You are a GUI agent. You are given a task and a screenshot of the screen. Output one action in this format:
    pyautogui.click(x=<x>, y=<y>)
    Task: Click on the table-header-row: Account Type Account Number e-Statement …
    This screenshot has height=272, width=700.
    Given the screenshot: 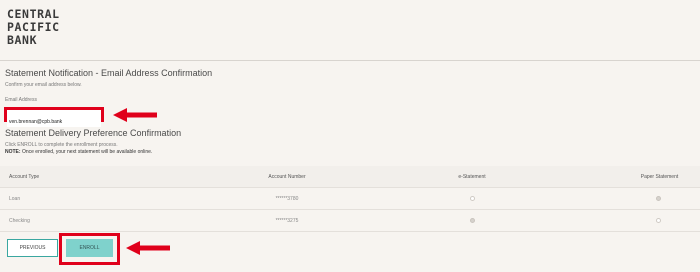 What is the action you would take?
    pyautogui.click(x=350, y=177)
    